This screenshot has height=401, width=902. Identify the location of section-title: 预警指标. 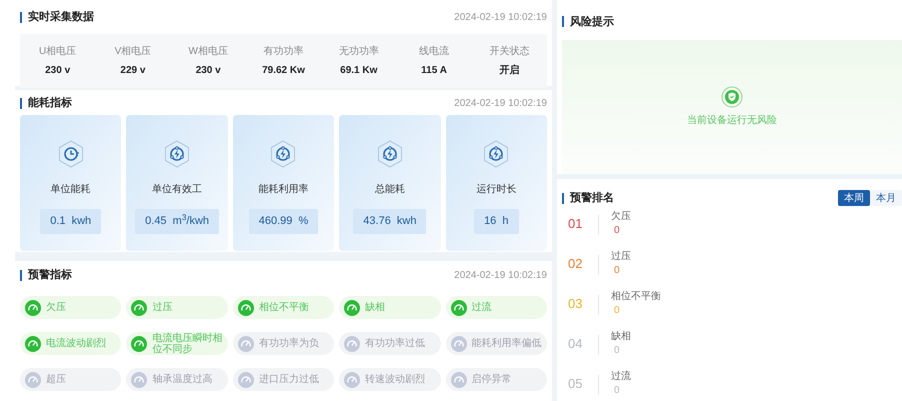
(50, 275).